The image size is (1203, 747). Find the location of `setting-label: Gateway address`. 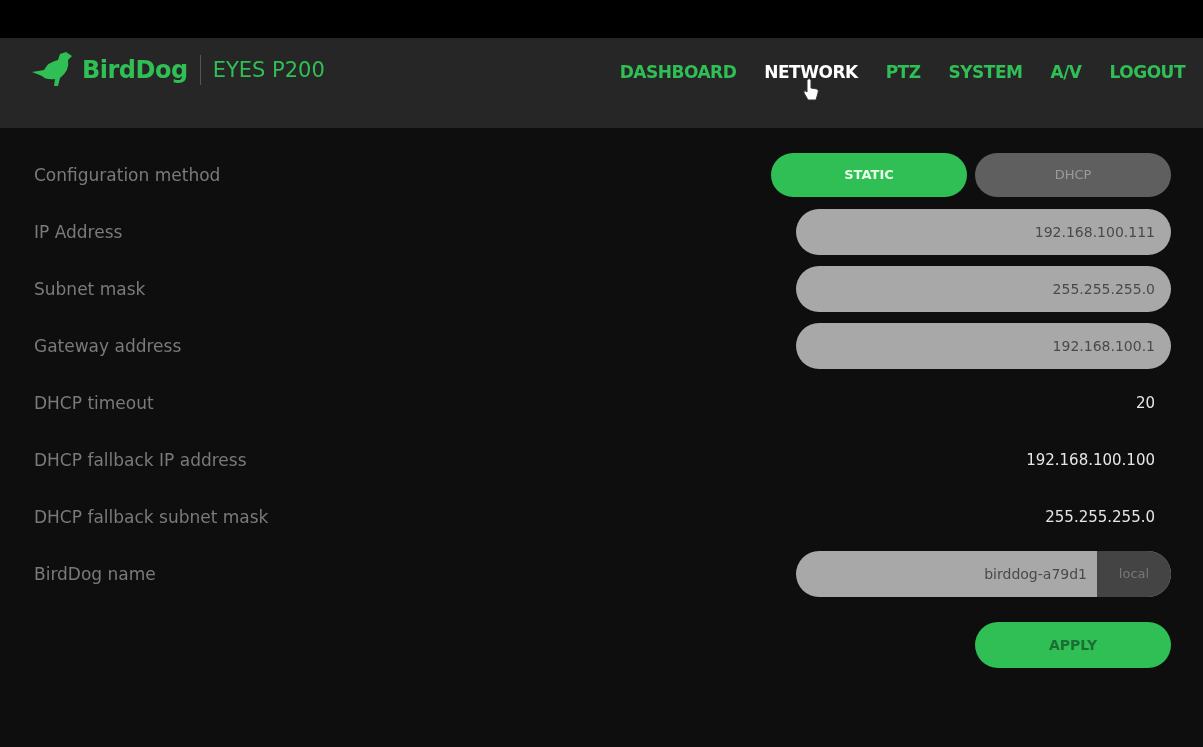

setting-label: Gateway address is located at coordinates (108, 345).